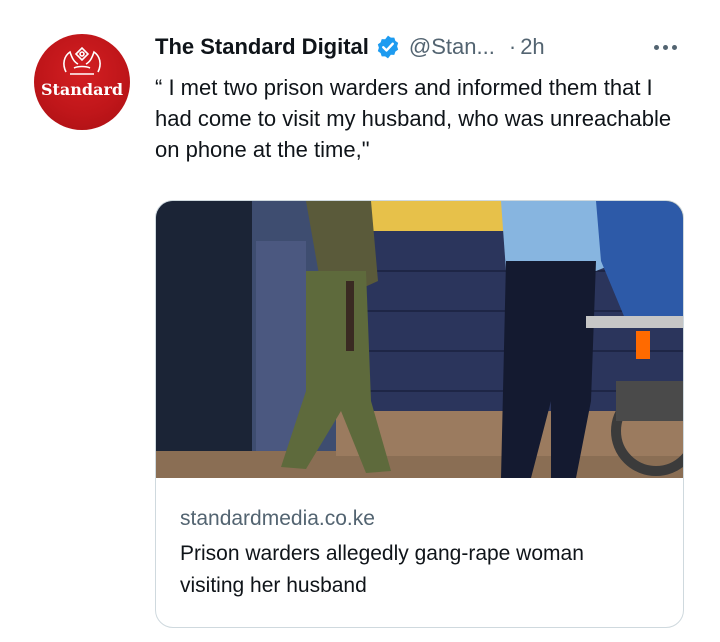 The width and height of the screenshot is (720, 642). What do you see at coordinates (262, 47) in the screenshot?
I see `display-name: The Standard Digital` at bounding box center [262, 47].